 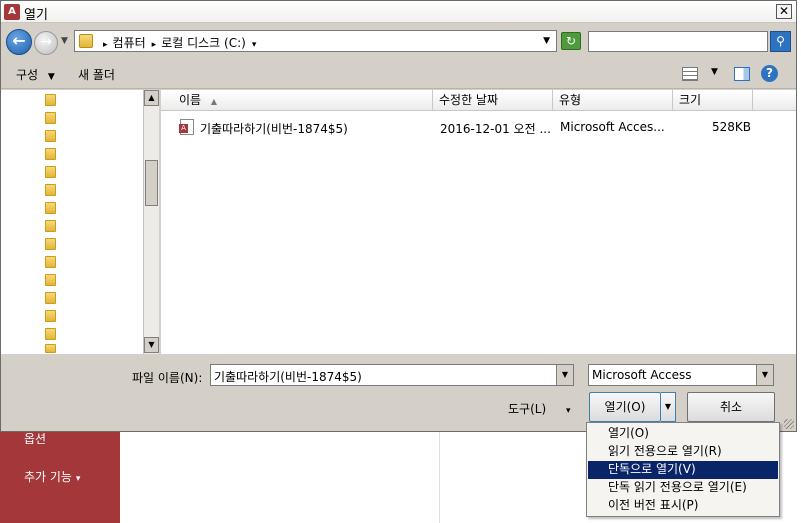 What do you see at coordinates (683, 452) in the screenshot?
I see `menu-item-open-read-only: 읽기 전용으로 열기(R)` at bounding box center [683, 452].